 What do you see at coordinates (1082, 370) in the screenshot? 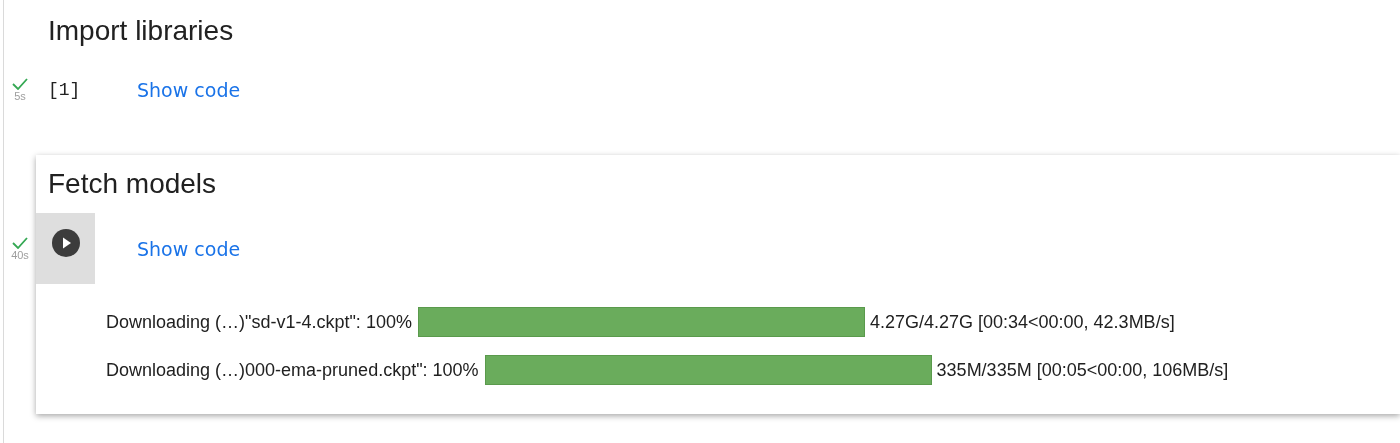
I see `download-stats: 335M/335M [00:05<00:00, 106MB/s]` at bounding box center [1082, 370].